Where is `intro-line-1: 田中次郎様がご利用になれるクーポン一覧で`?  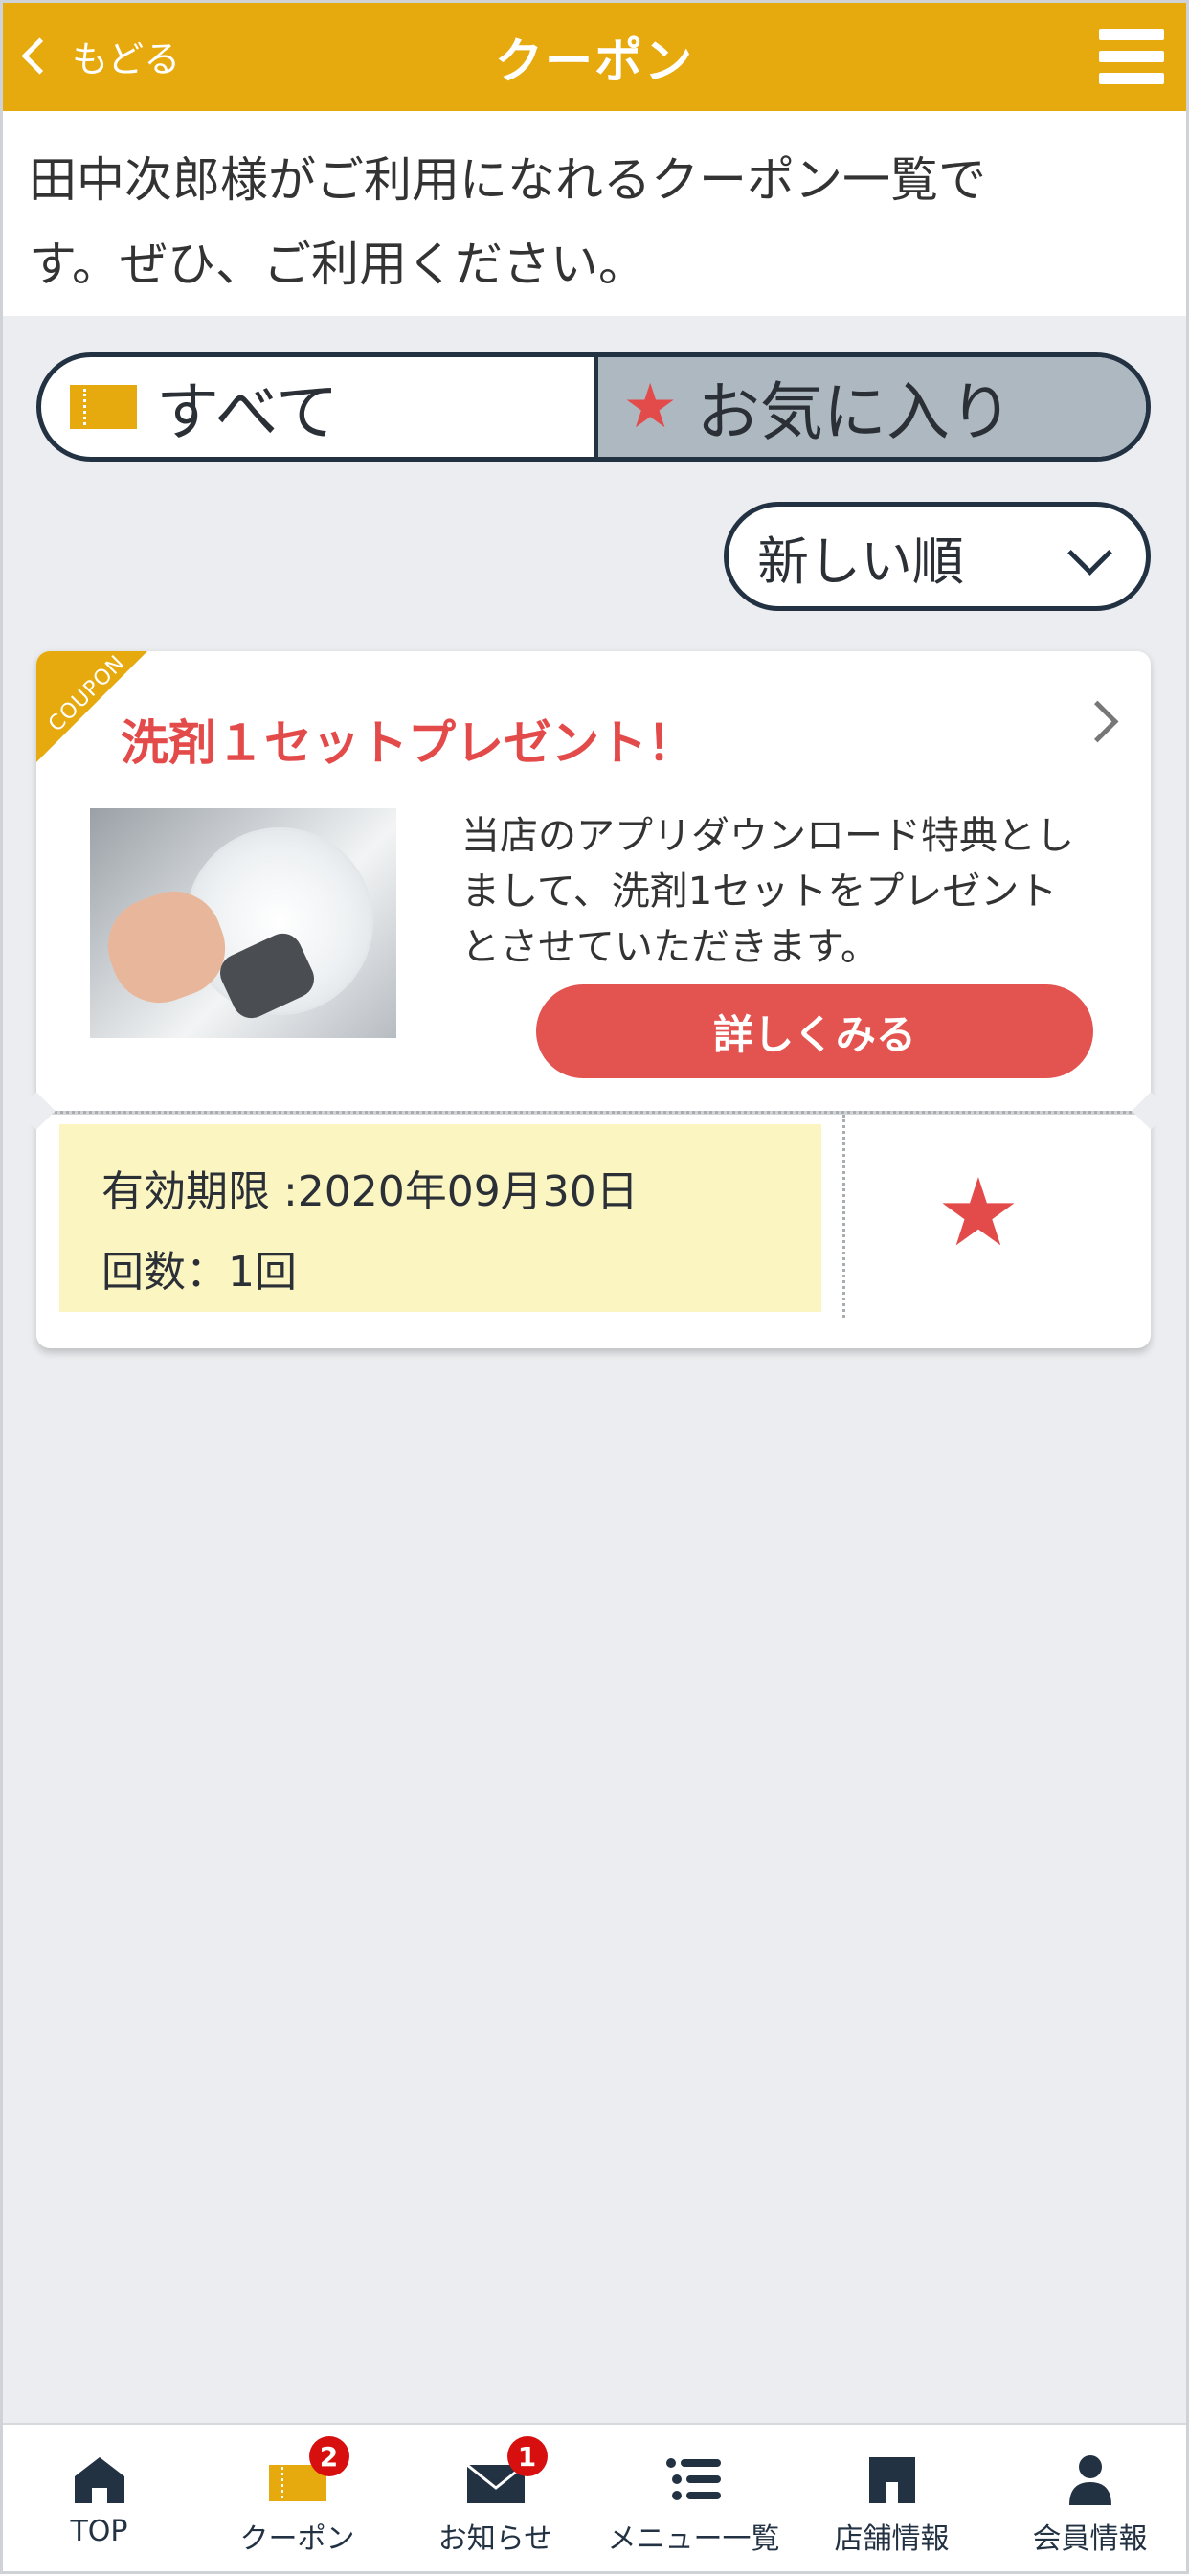 intro-line-1: 田中次郎様がご利用になれるクーポン一覧で is located at coordinates (507, 180).